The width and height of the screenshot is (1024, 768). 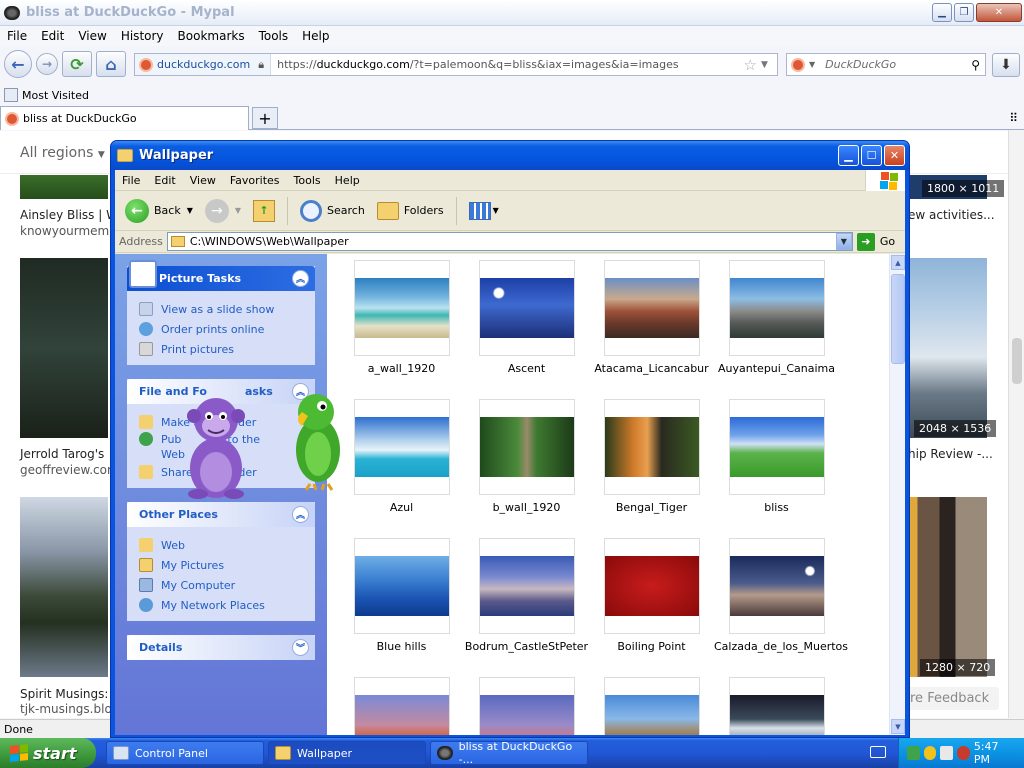 What do you see at coordinates (894, 155) in the screenshot?
I see `explorer-close-button: ✕` at bounding box center [894, 155].